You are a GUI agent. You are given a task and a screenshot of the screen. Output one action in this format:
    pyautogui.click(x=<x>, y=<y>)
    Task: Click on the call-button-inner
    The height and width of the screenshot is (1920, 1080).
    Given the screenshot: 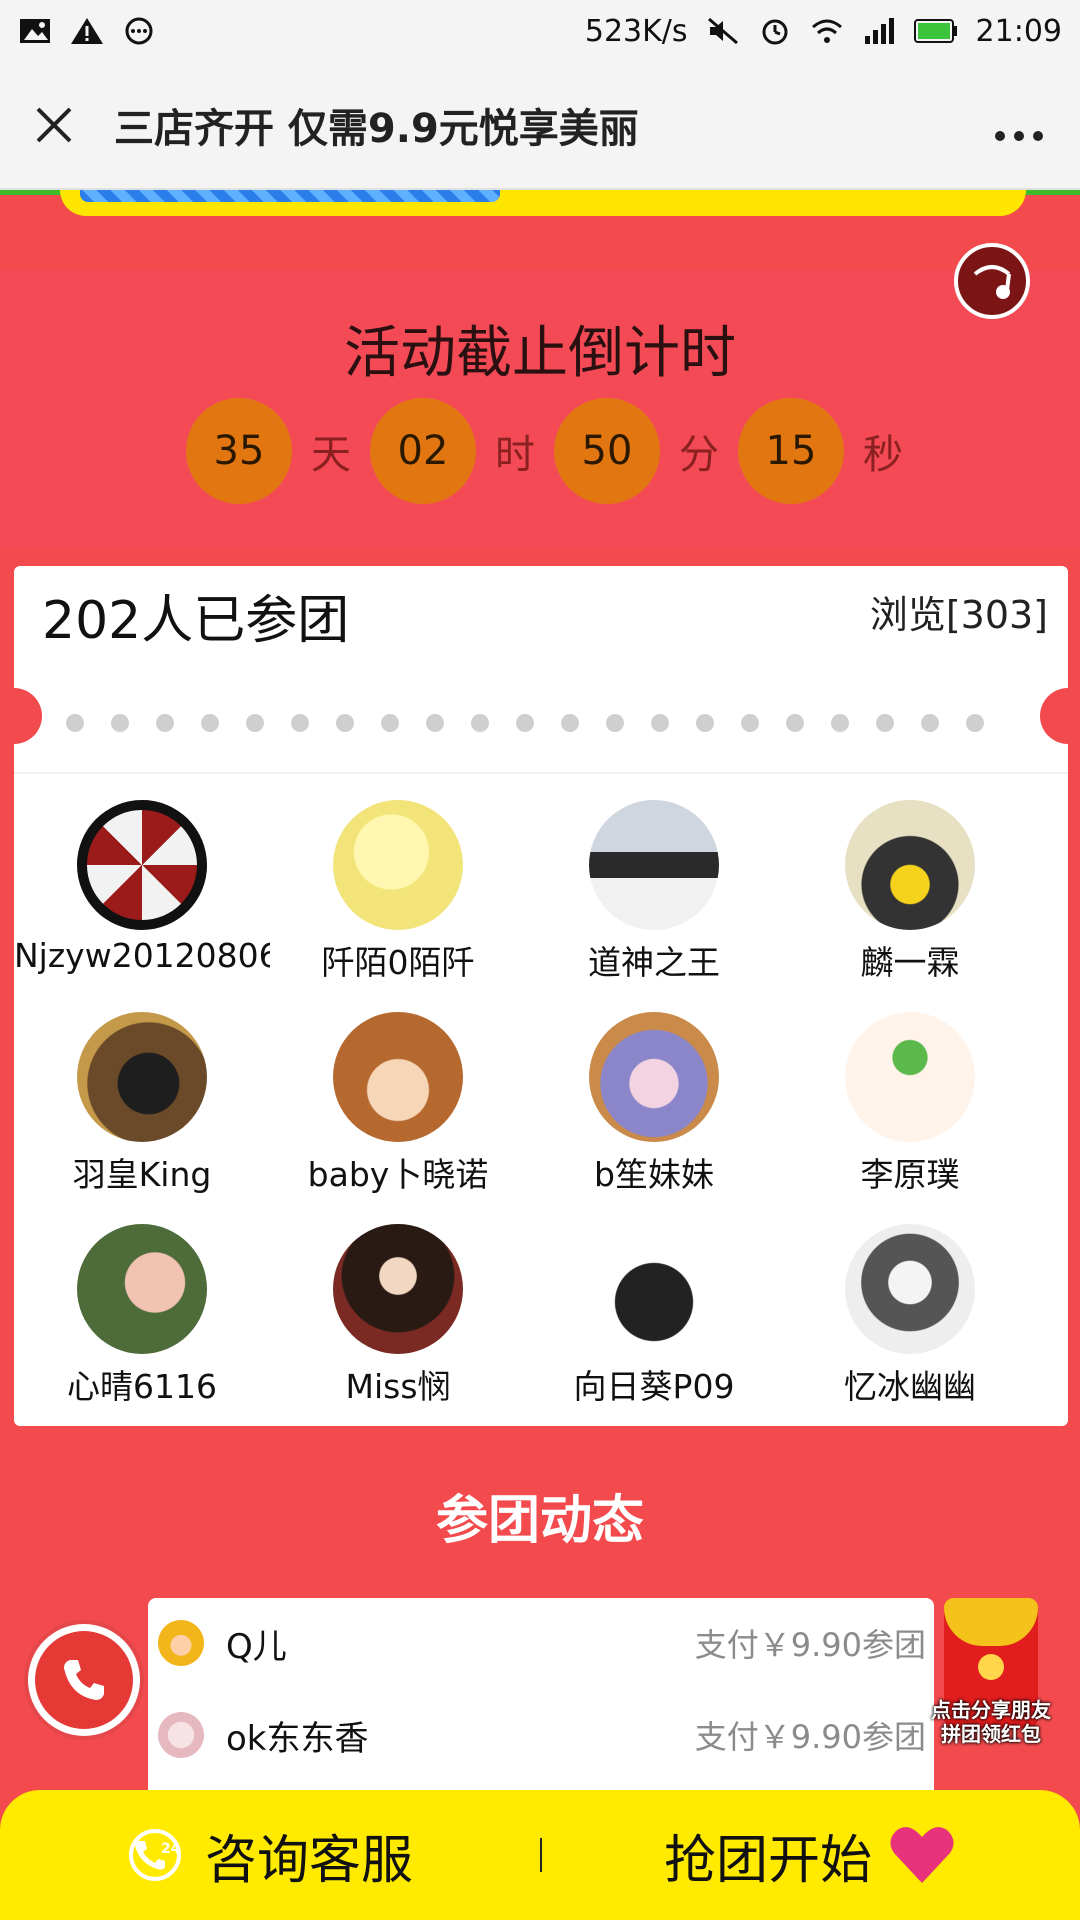 What is the action you would take?
    pyautogui.click(x=84, y=1680)
    